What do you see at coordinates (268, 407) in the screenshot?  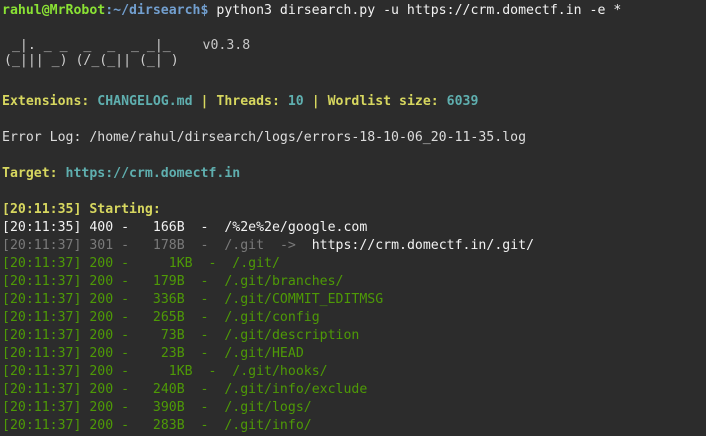 I see `result-path: /.git/logs/` at bounding box center [268, 407].